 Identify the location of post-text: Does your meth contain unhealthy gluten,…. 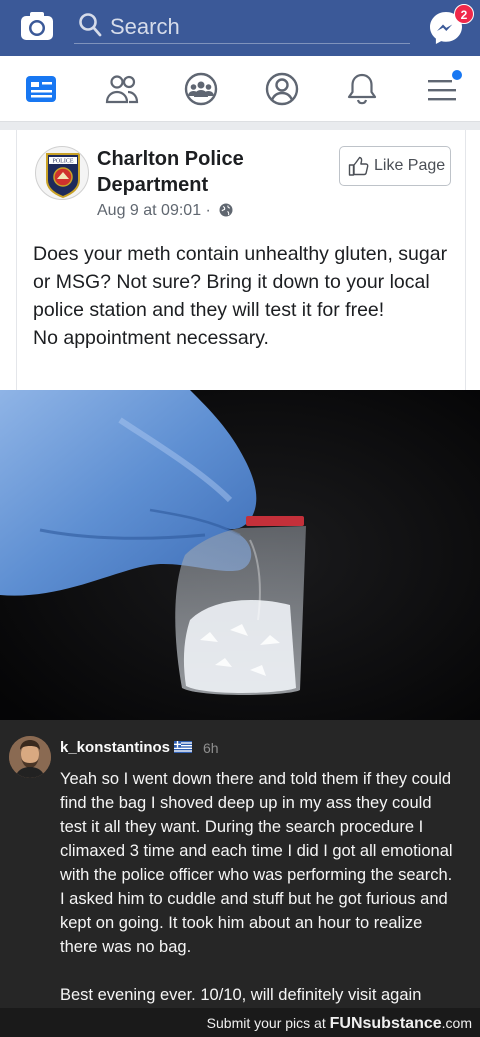
(243, 296).